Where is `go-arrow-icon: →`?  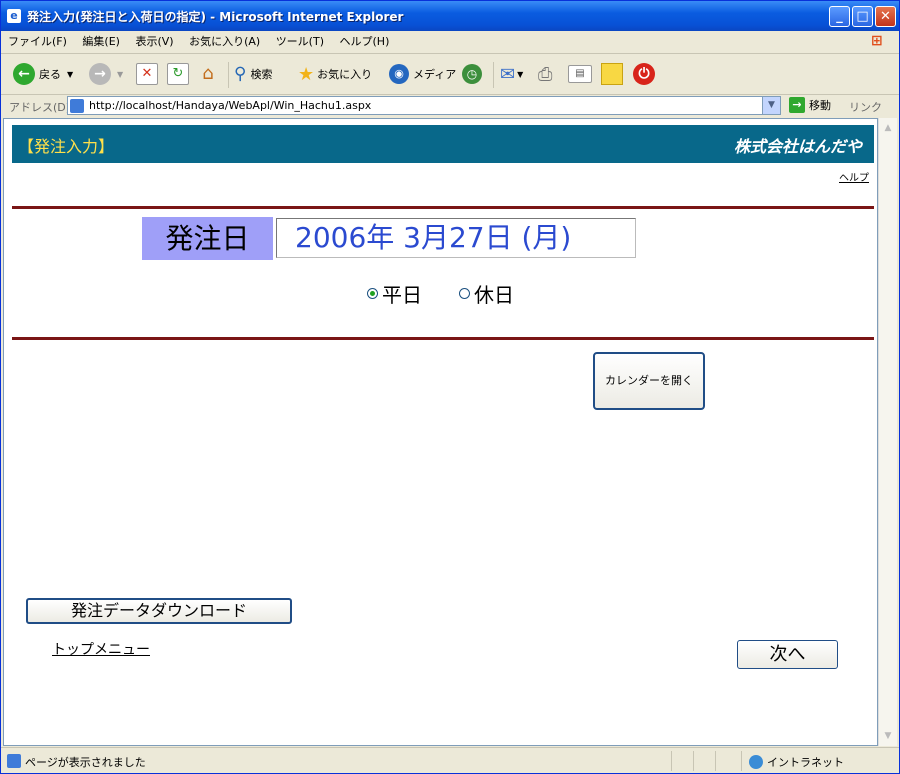
go-arrow-icon: → is located at coordinates (797, 105).